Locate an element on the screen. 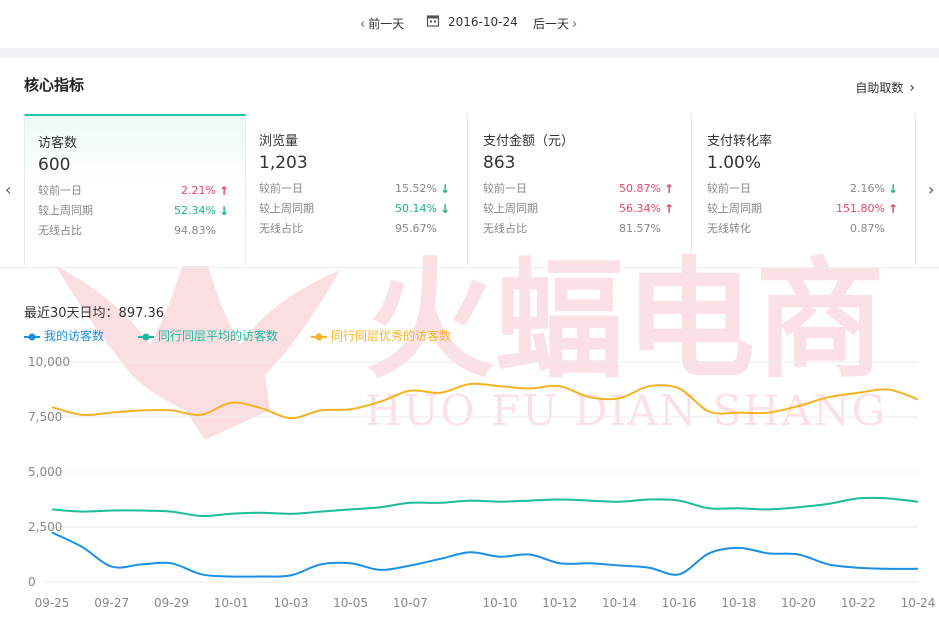  self-fetch-link: 自助取数 › is located at coordinates (885, 87).